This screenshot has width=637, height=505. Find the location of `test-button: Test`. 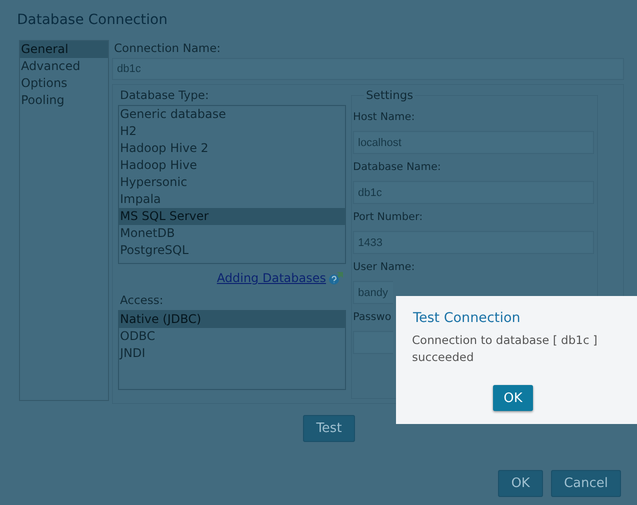

test-button: Test is located at coordinates (329, 428).